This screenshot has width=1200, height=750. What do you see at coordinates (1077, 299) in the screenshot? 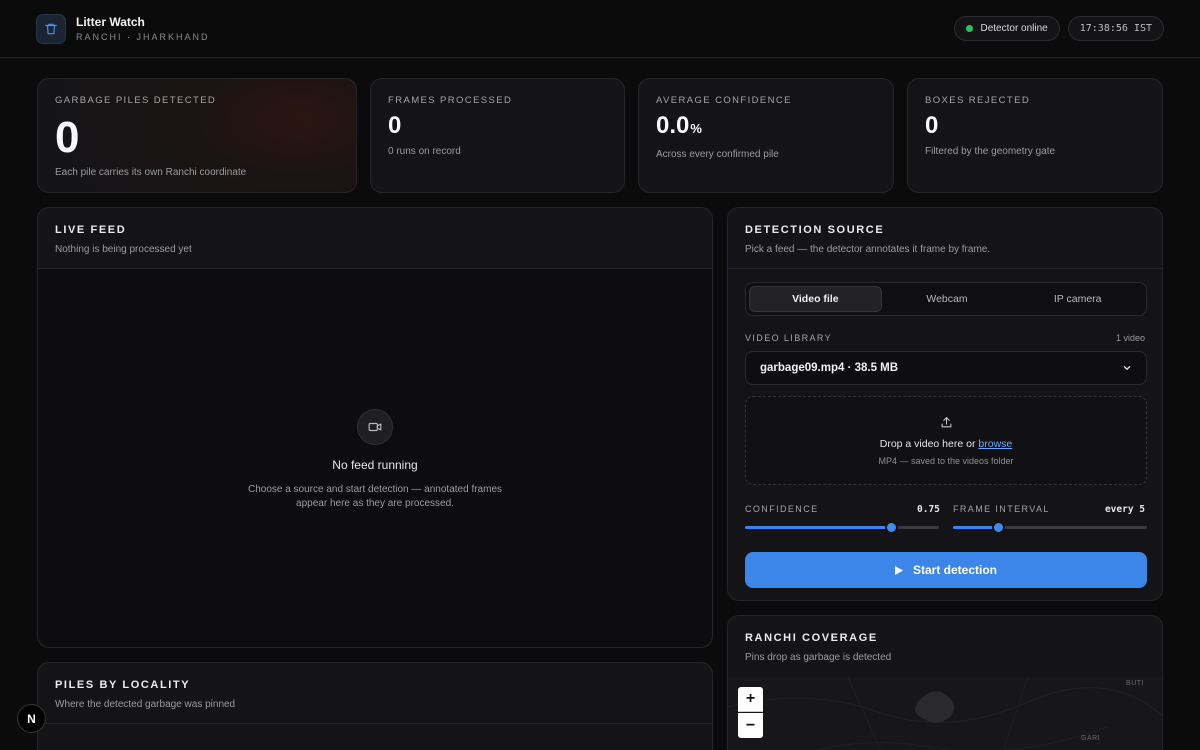
I see `tab-ip-camera: IP camera` at bounding box center [1077, 299].